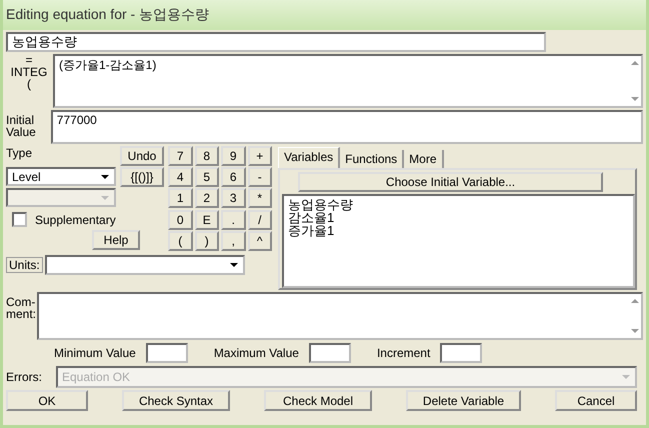 The width and height of the screenshot is (649, 428). What do you see at coordinates (458, 204) in the screenshot?
I see `variable-item: 농업용수량` at bounding box center [458, 204].